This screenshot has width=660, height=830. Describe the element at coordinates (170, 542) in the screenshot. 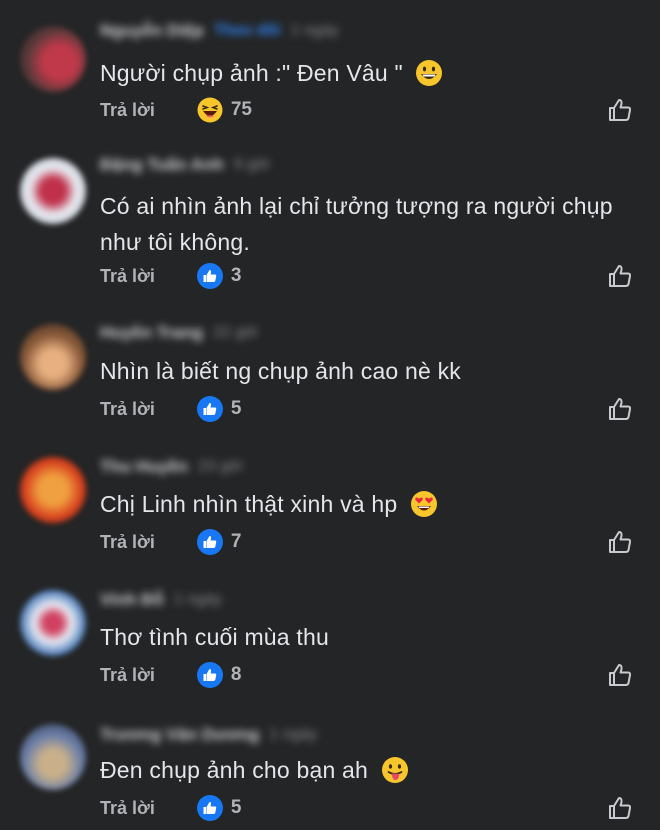

I see `comment-actions: Trả lời 7` at that location.